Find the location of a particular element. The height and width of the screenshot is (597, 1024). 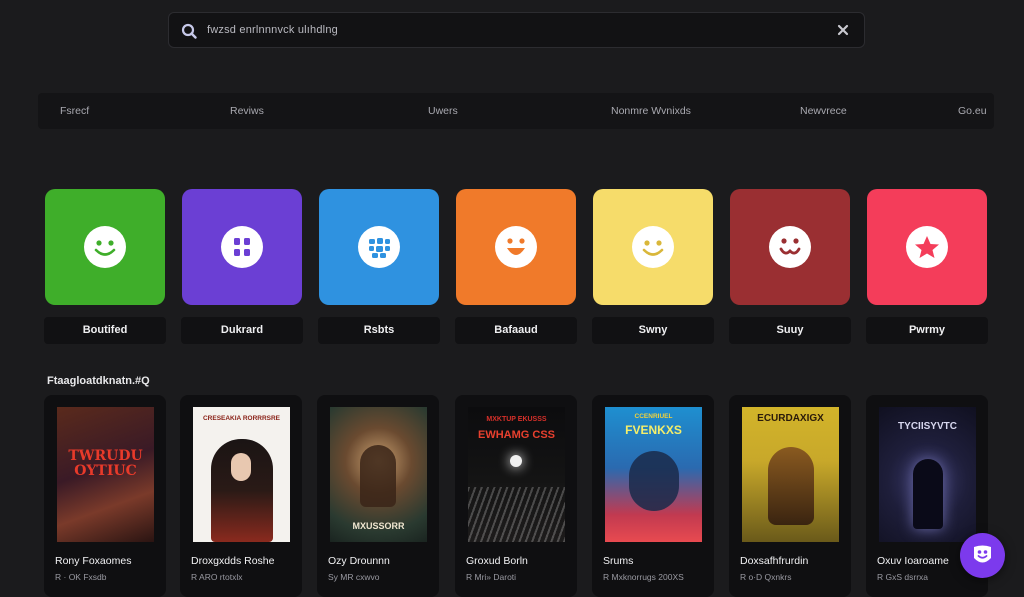

movie-poster: TYCIISYVTC is located at coordinates (927, 474).